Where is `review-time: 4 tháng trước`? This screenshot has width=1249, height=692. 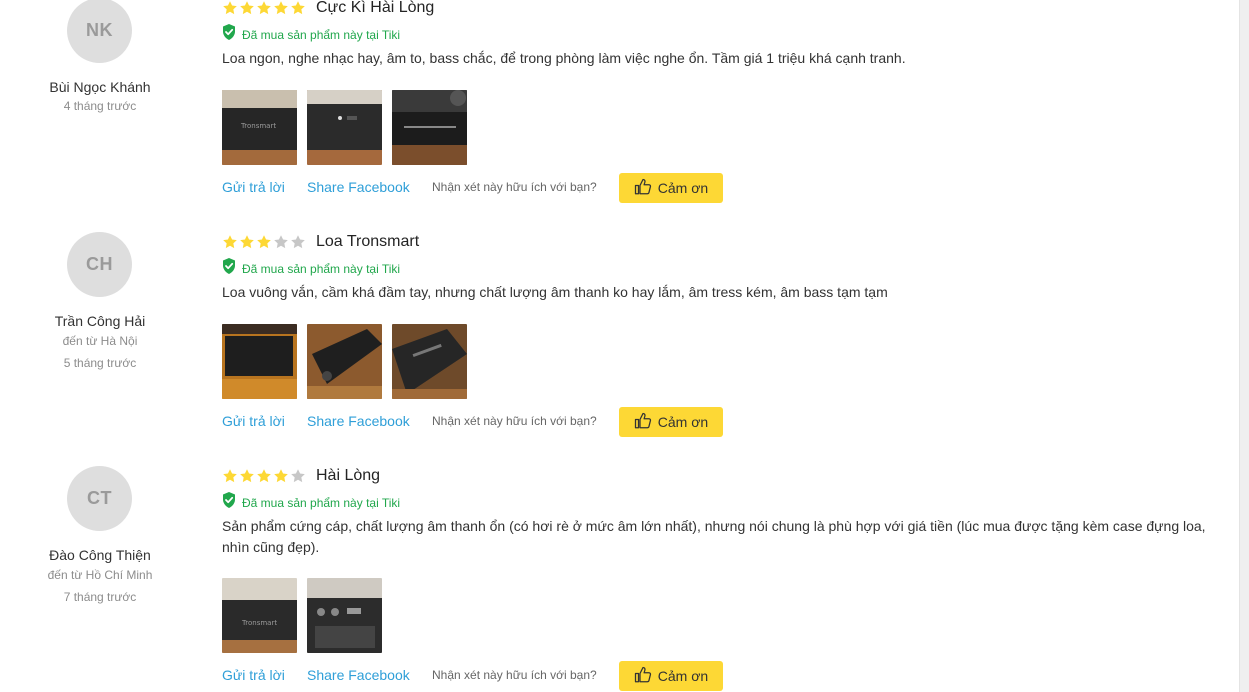
review-time: 4 tháng trước is located at coordinates (100, 106).